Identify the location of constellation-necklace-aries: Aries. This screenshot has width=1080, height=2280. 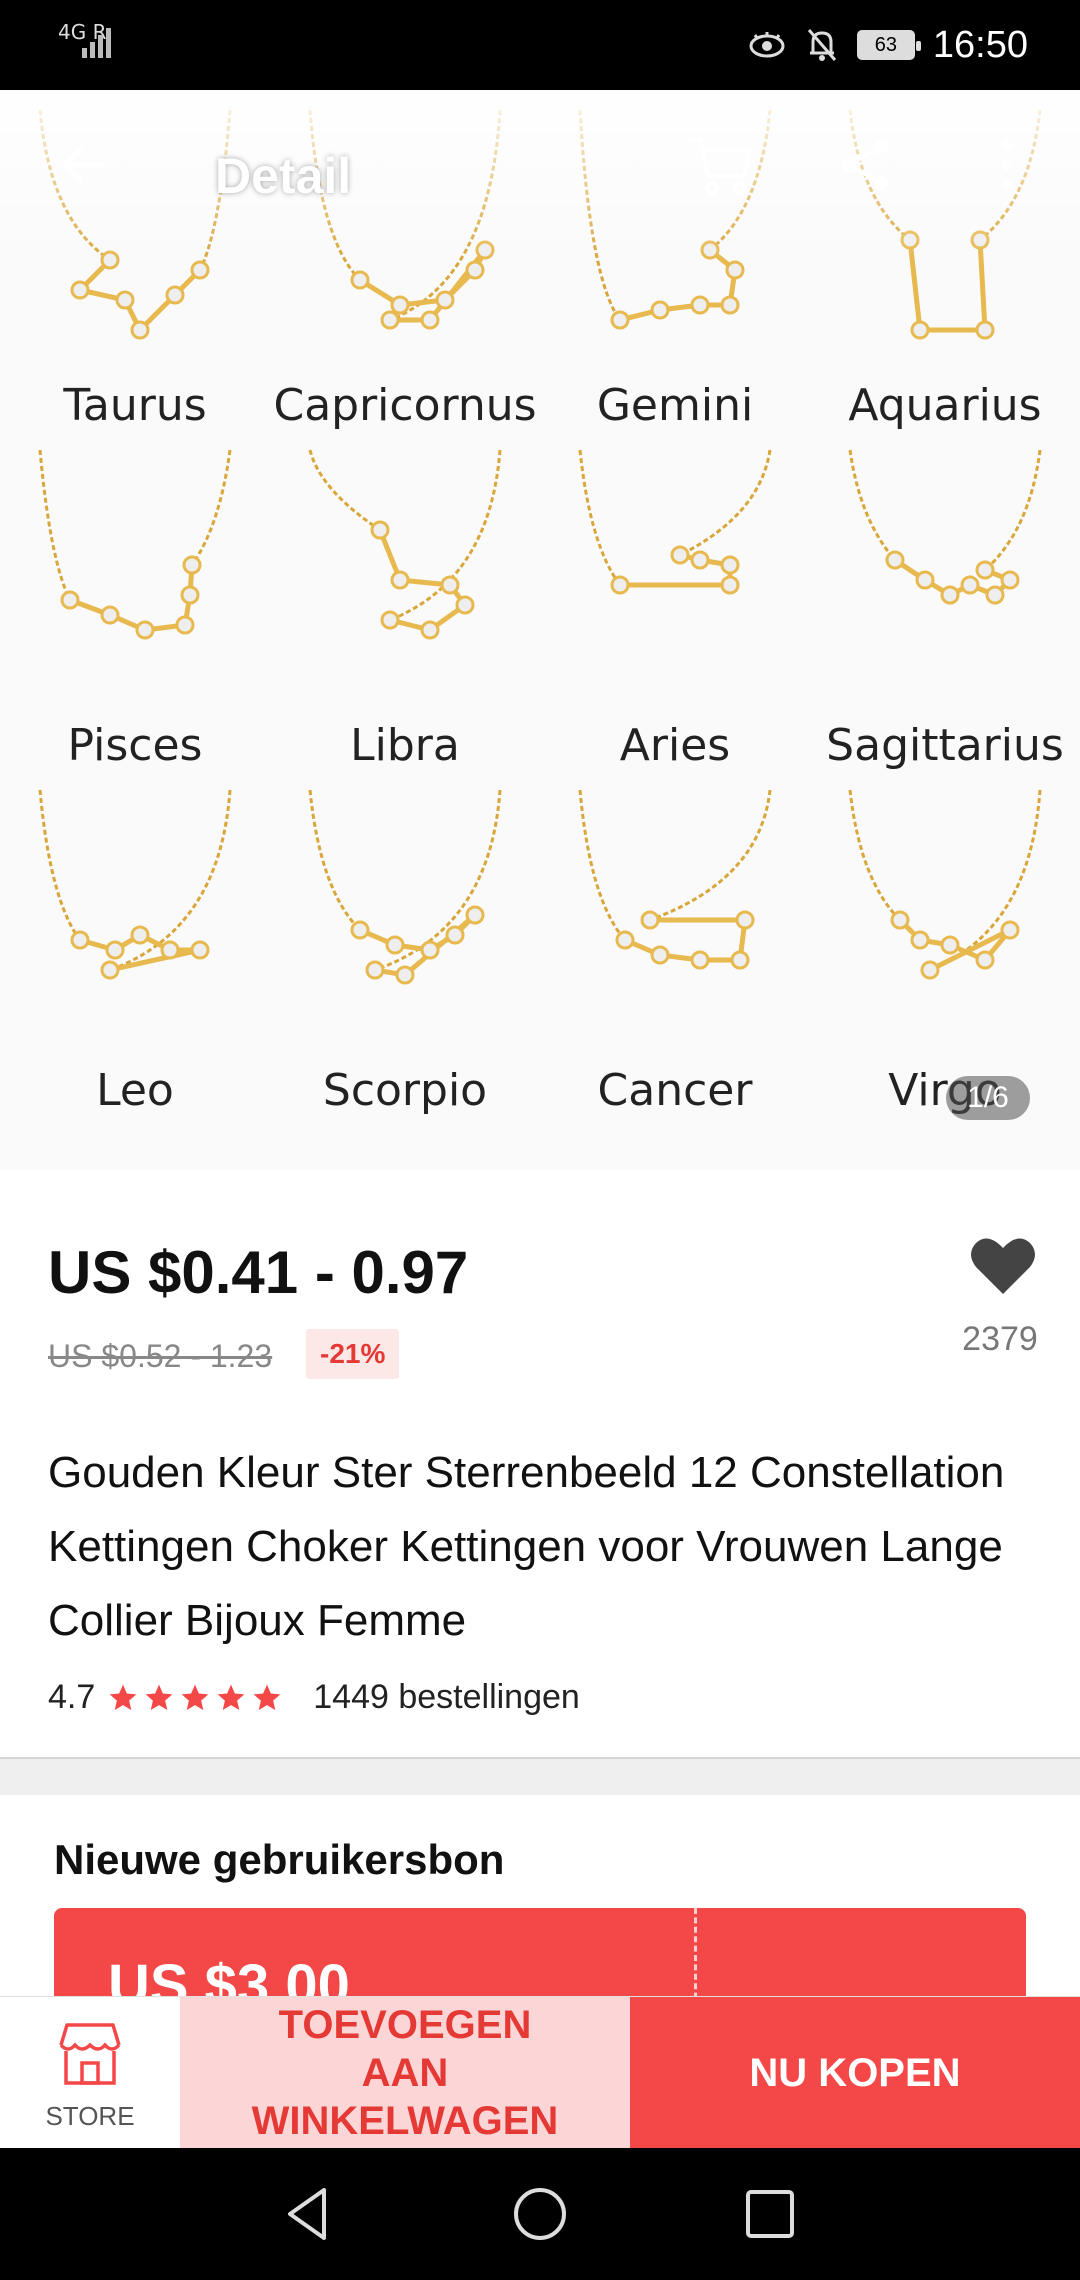
(675, 600).